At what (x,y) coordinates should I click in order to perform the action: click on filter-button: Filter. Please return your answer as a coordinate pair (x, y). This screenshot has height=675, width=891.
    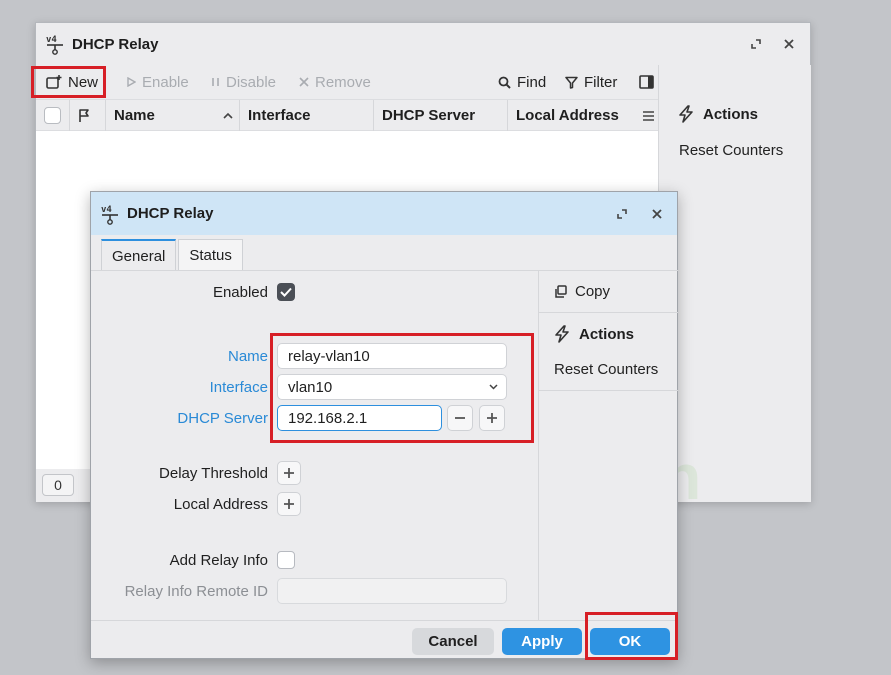
    Looking at the image, I should click on (591, 82).